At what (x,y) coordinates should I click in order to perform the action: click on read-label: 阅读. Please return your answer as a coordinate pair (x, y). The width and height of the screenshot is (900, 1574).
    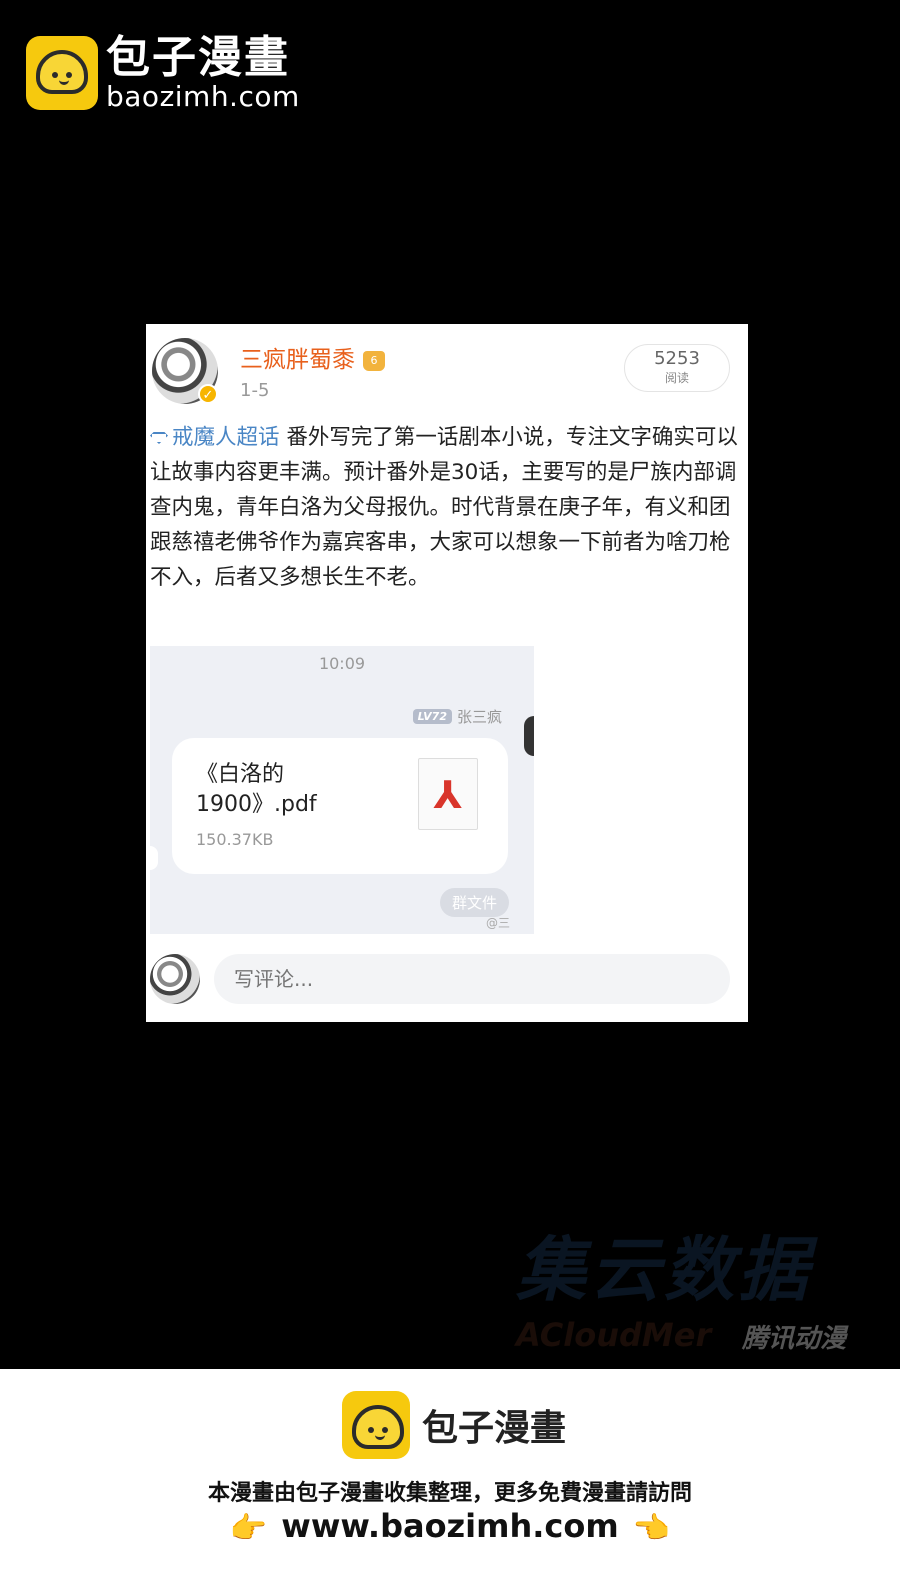
    Looking at the image, I should click on (676, 378).